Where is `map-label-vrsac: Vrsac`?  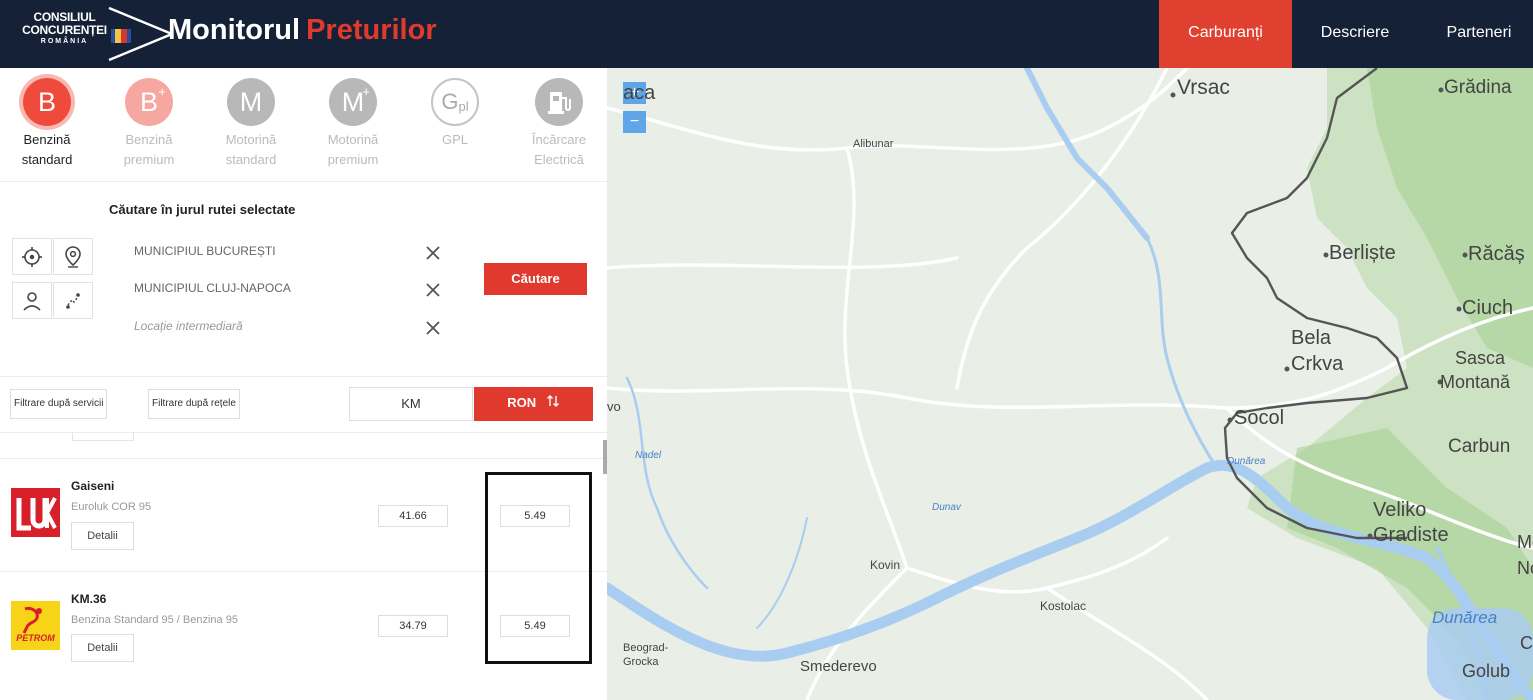
map-label-vrsac: Vrsac is located at coordinates (1203, 87).